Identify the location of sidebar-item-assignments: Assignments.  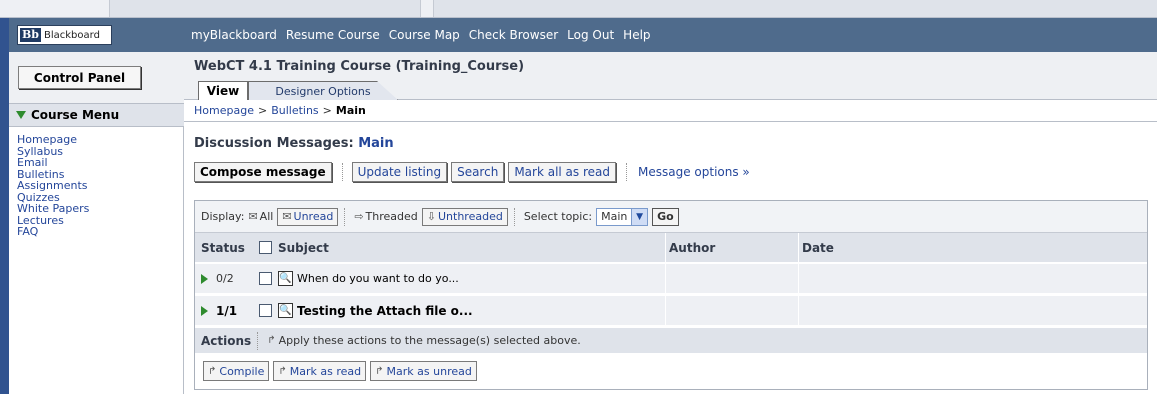
(53, 186).